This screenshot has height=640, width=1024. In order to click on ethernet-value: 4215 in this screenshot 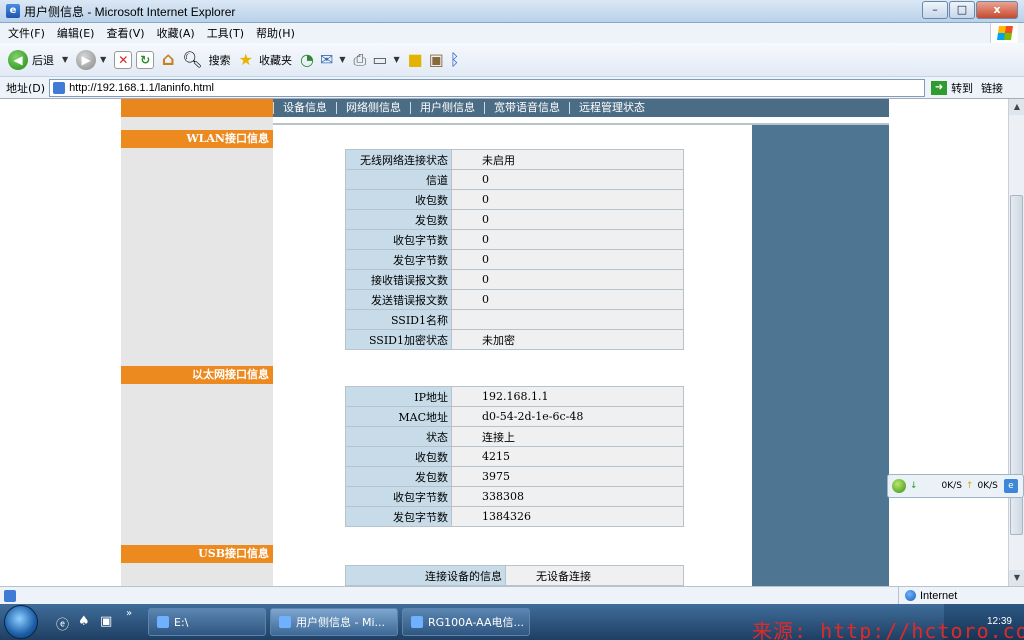, I will do `click(567, 456)`.